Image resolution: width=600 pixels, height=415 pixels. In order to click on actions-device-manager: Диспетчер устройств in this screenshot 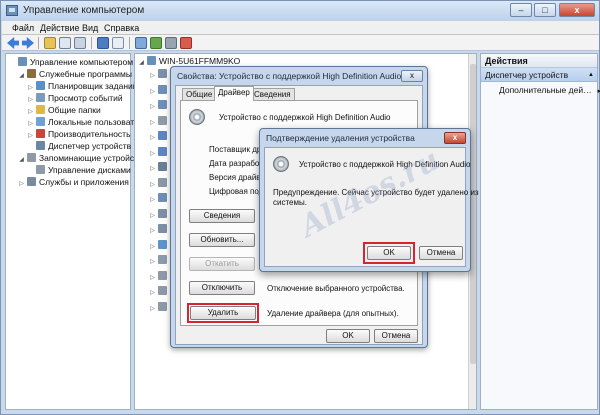, I will do `click(539, 75)`.